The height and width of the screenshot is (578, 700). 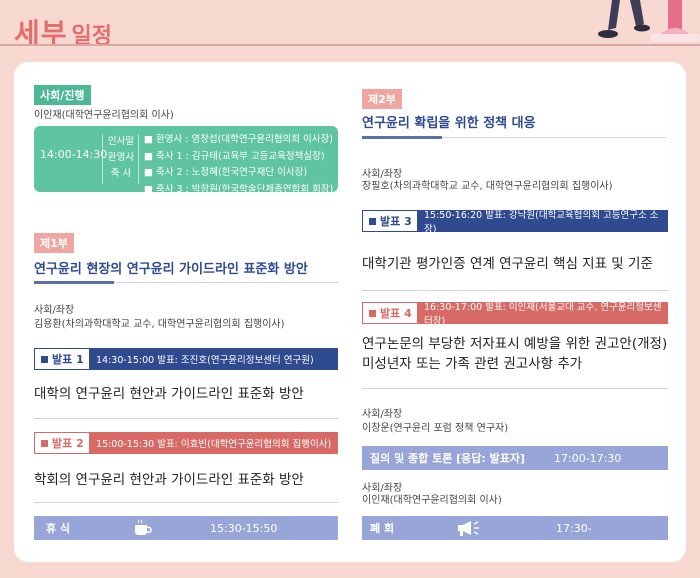 I want to click on break-label: 휴 식, so click(x=58, y=528).